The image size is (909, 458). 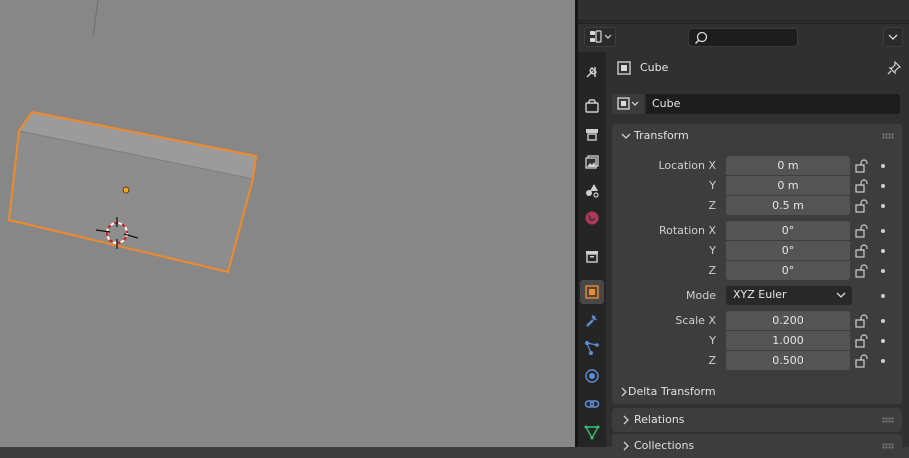 What do you see at coordinates (126, 190) in the screenshot?
I see `object-origin` at bounding box center [126, 190].